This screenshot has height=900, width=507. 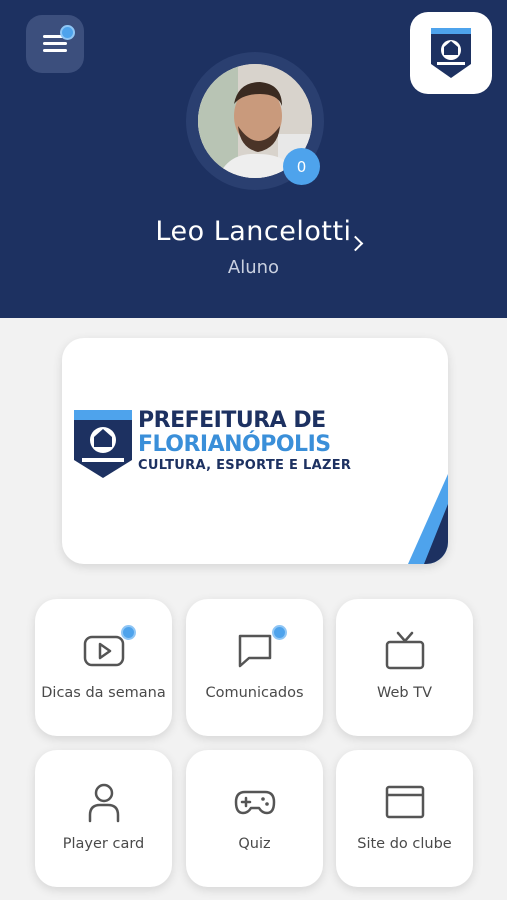 I want to click on tv-icon, so click(x=404, y=651).